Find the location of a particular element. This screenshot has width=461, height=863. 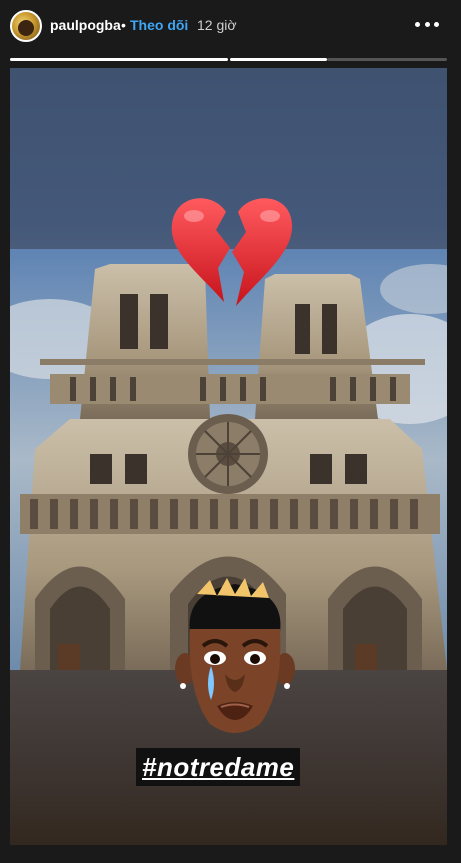

progress-segment-complete is located at coordinates (119, 59).